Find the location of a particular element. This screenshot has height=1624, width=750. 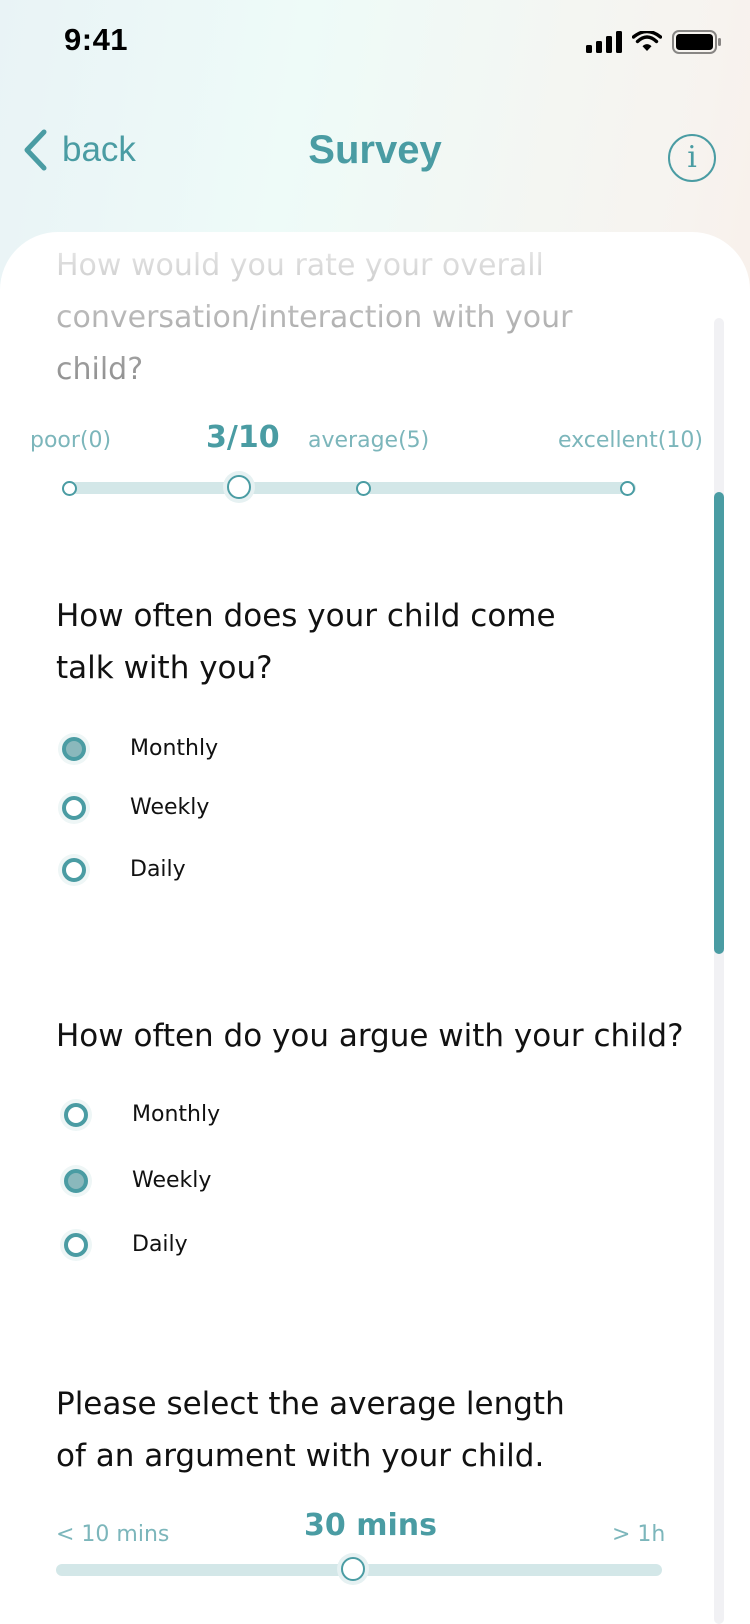

info-icon: i is located at coordinates (692, 157).